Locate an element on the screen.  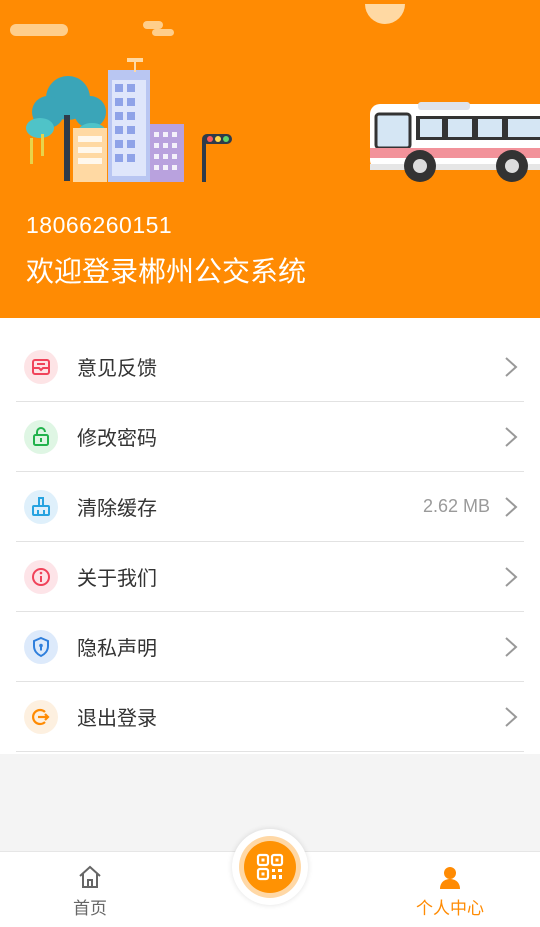
tab-profile: 个人中心 is located at coordinates (450, 891).